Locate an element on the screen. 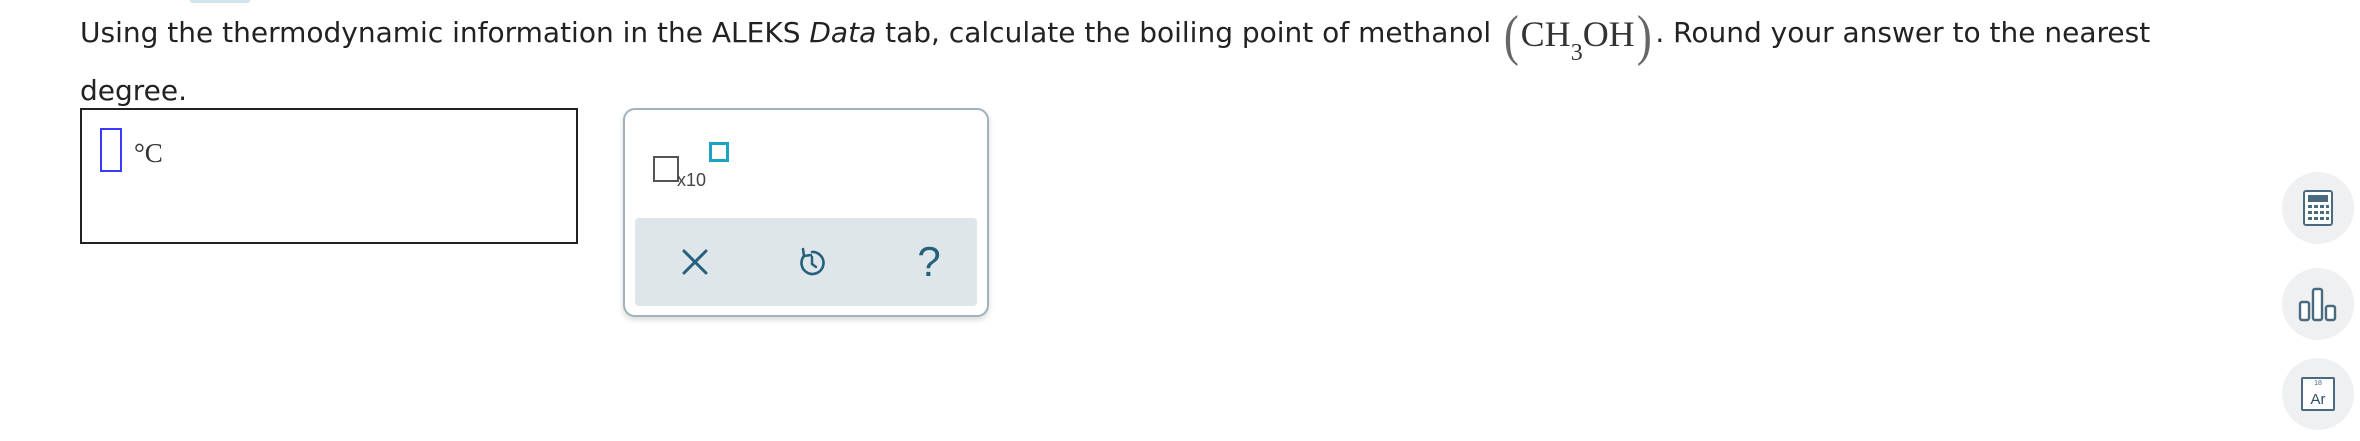 The width and height of the screenshot is (2360, 441). scientific-notation-button: x10 is located at coordinates (698, 173).